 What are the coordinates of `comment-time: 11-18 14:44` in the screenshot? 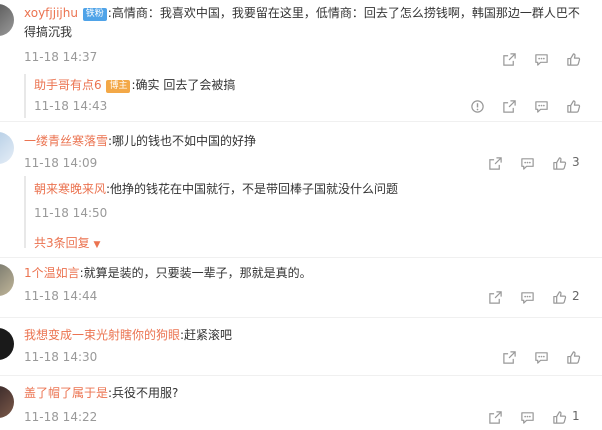 It's located at (61, 296).